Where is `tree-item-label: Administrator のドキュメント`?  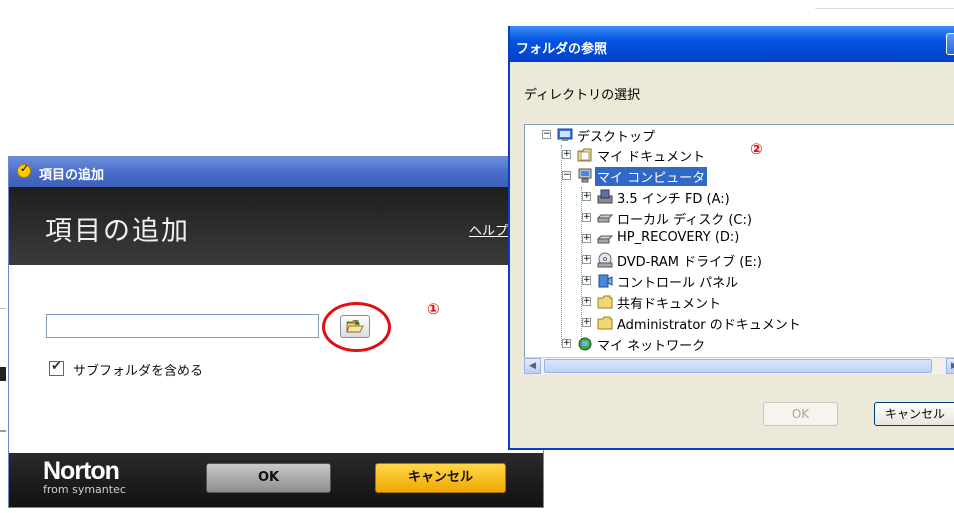 tree-item-label: Administrator のドキュメント is located at coordinates (709, 325).